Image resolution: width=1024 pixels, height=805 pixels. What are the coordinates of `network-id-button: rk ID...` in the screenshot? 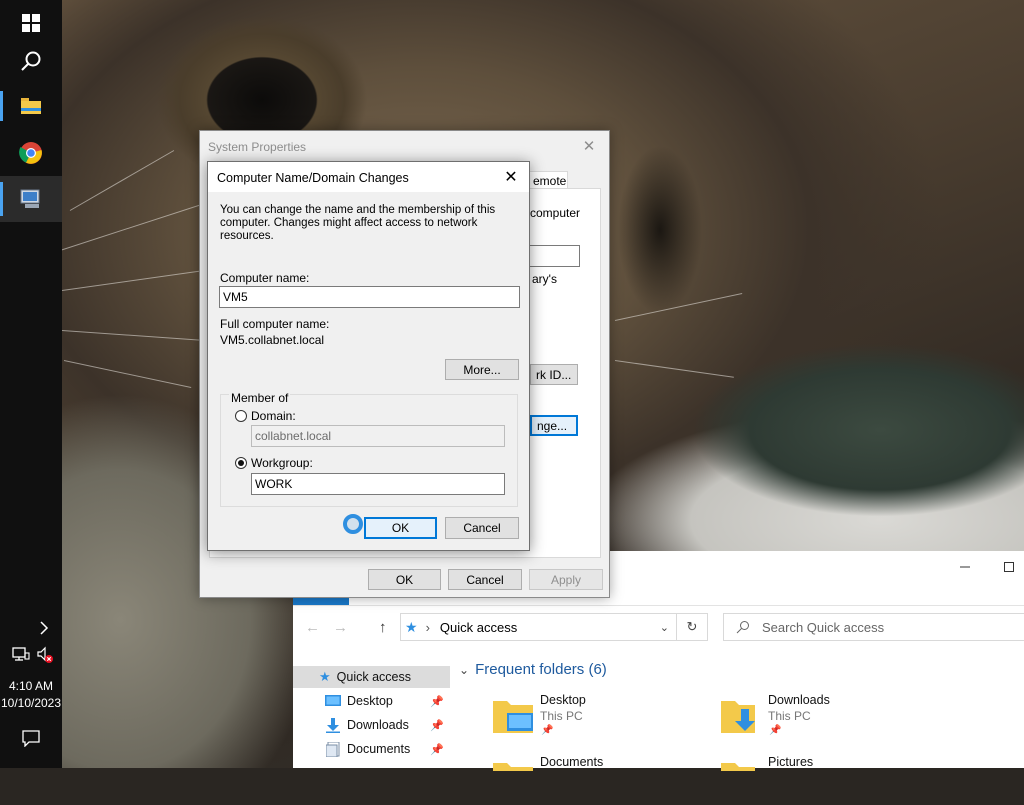 It's located at (554, 374).